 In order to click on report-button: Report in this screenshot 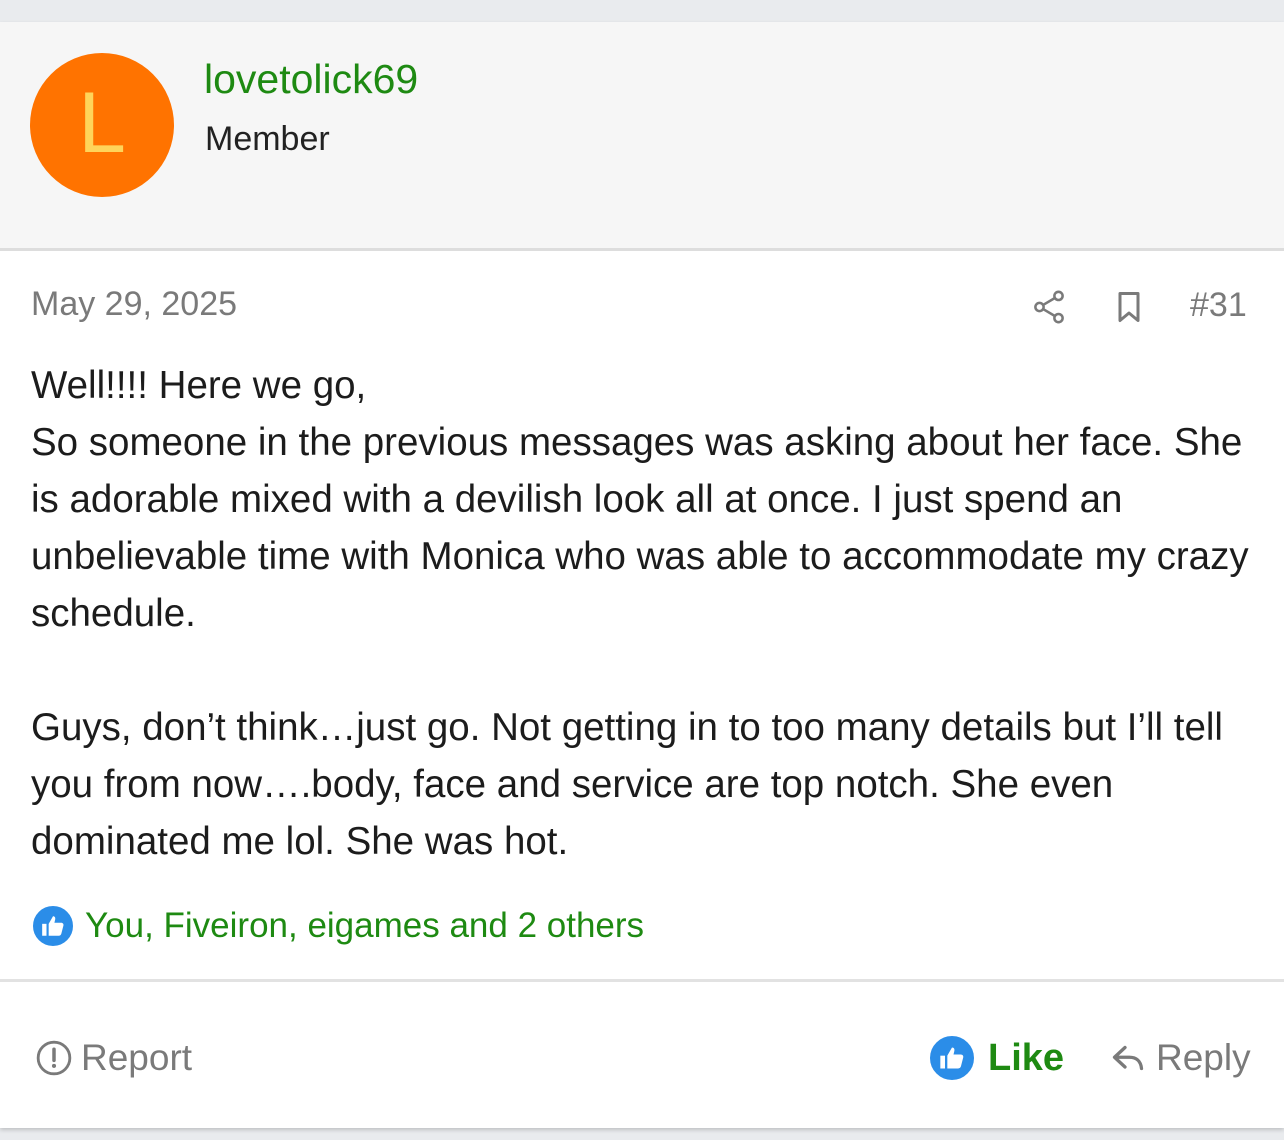, I will do `click(113, 1058)`.